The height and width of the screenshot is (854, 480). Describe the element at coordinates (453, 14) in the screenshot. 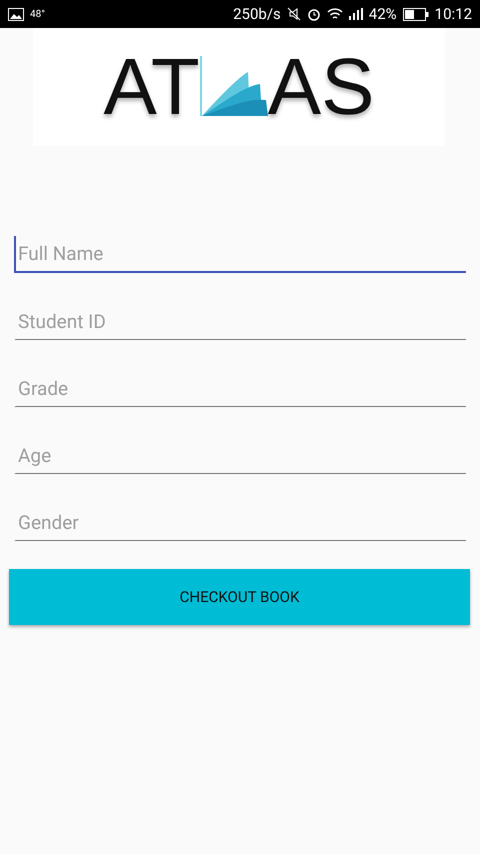

I see `clock: 10:12` at that location.